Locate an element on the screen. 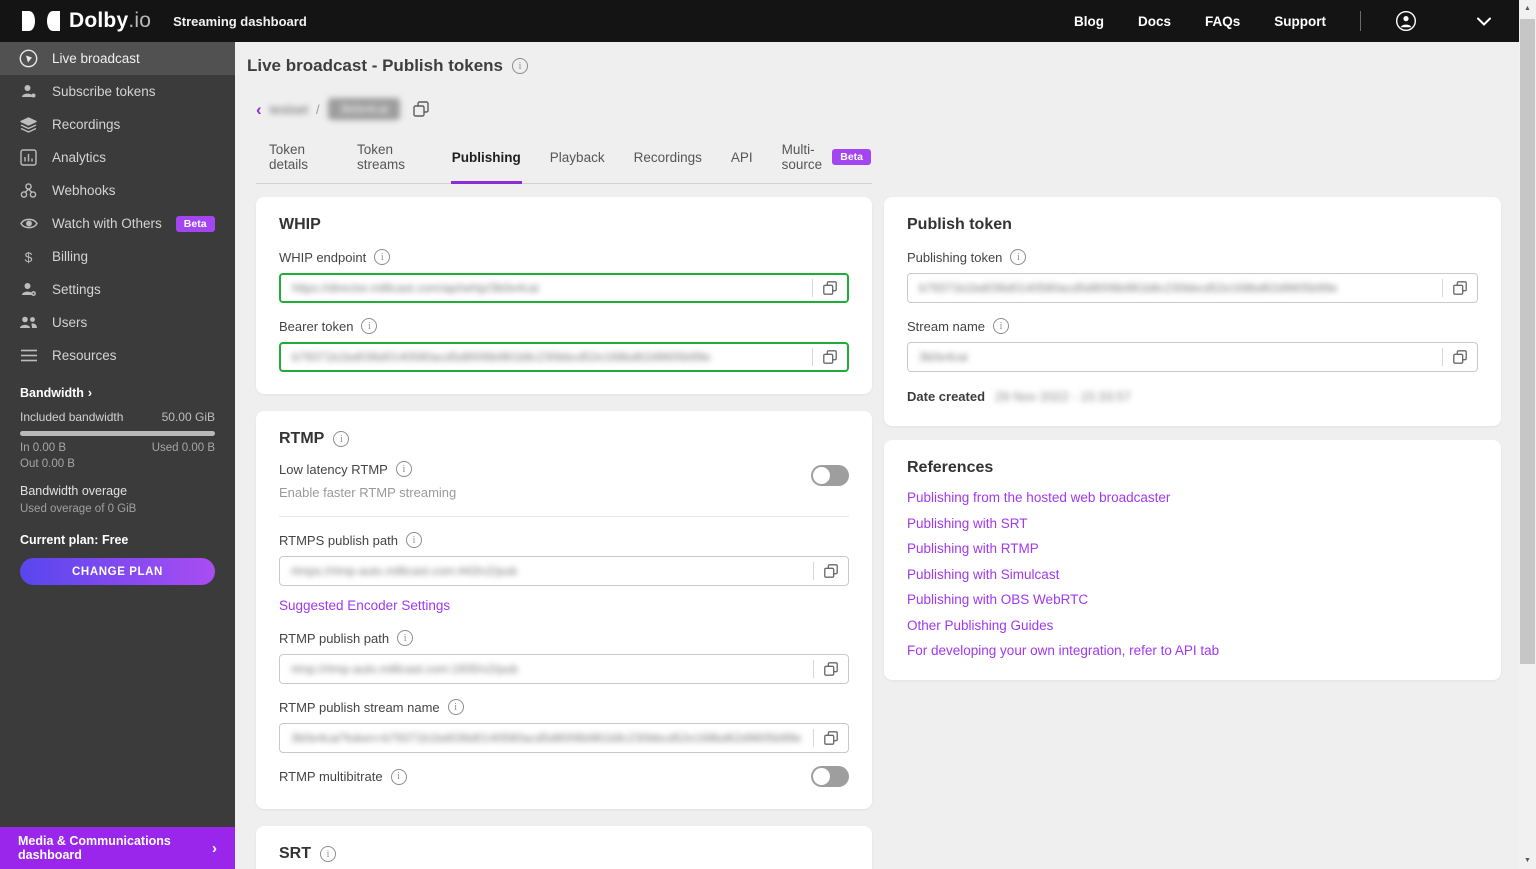 The image size is (1536, 869). publishing-token-label: Publishing token is located at coordinates (955, 257).